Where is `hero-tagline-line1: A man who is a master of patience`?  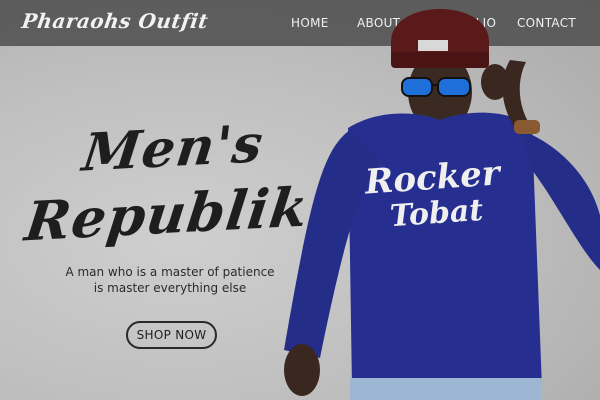 hero-tagline-line1: A man who is a master of patience is located at coordinates (170, 272).